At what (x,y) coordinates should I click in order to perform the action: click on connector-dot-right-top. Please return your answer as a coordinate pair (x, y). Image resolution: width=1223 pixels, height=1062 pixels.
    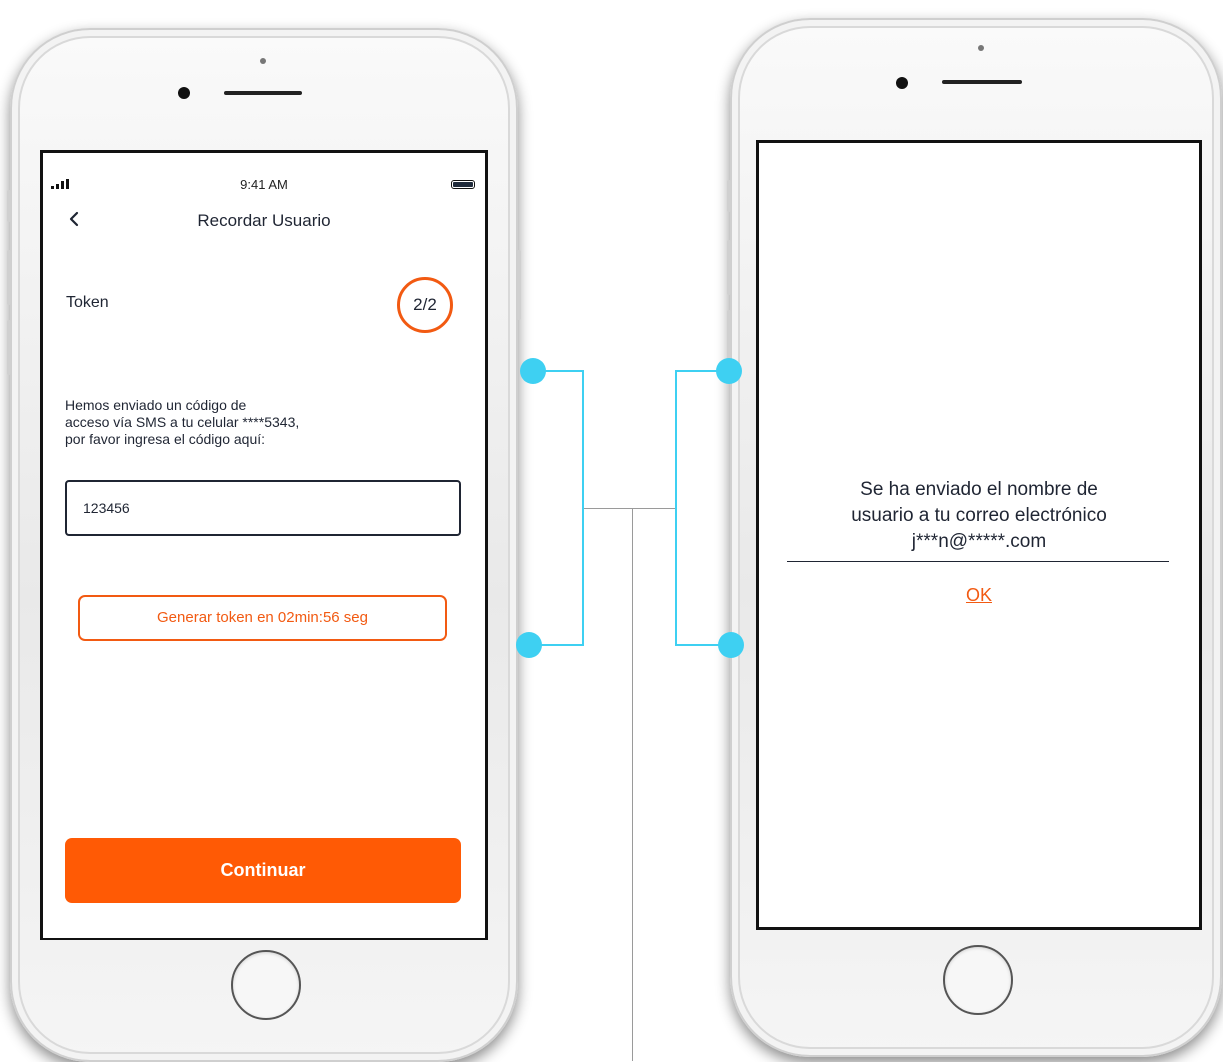
    Looking at the image, I should click on (729, 371).